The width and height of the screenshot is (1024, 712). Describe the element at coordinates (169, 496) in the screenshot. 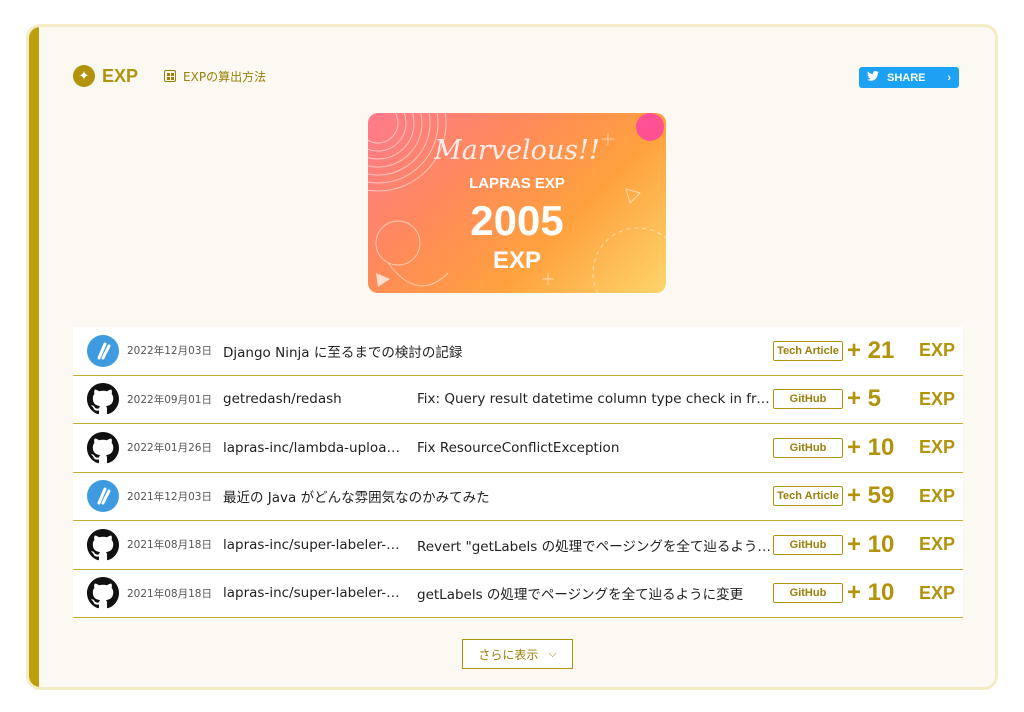

I see `item-date: 2021年12月03日` at that location.